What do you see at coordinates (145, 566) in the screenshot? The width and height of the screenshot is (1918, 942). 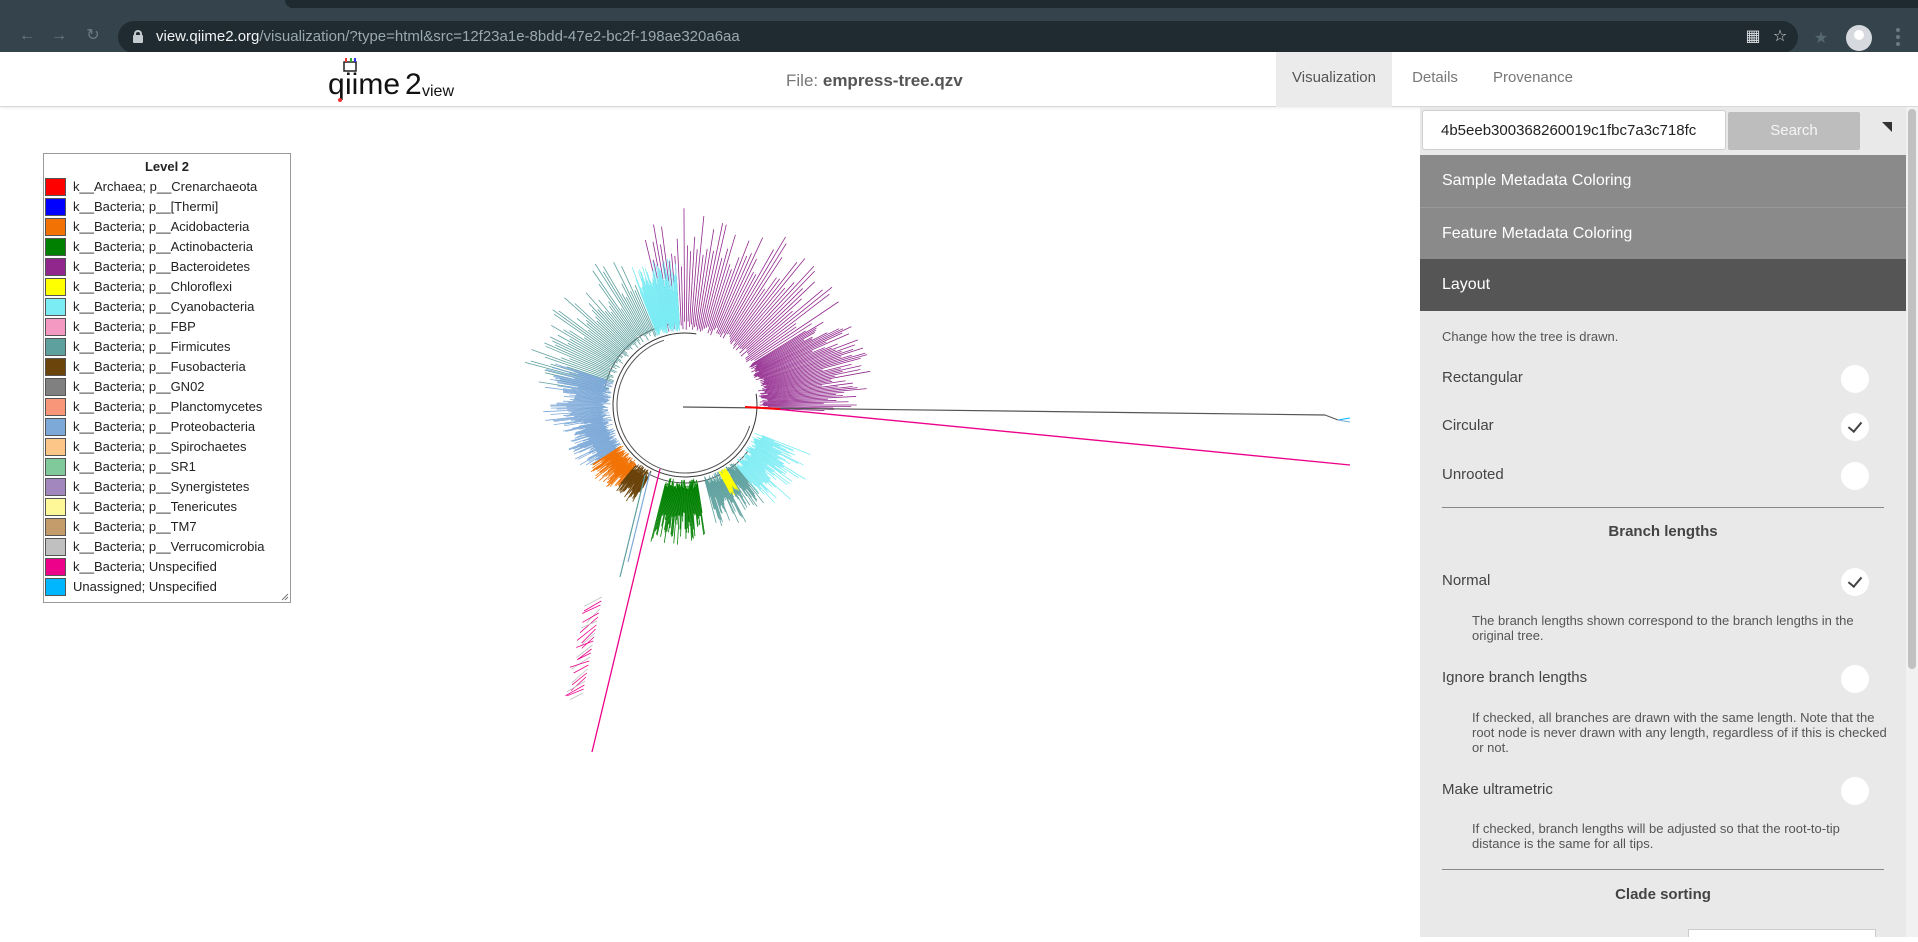 I see `legend-label: k__Bacteria; Unspecified` at bounding box center [145, 566].